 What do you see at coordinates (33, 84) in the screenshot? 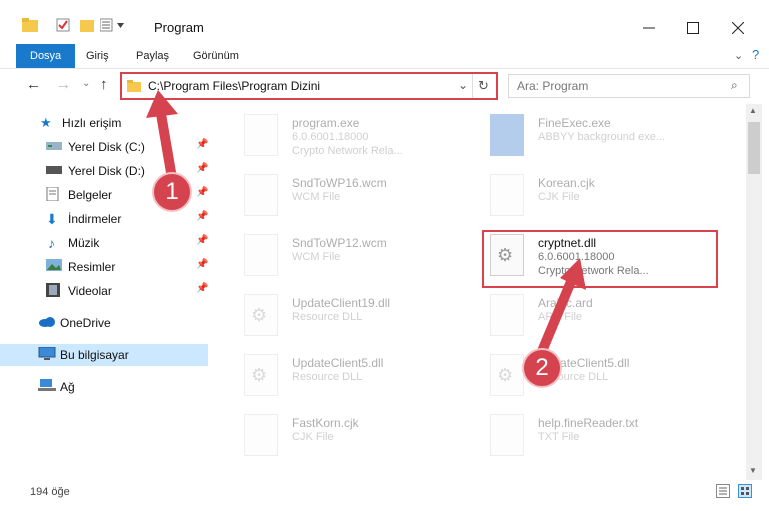
I see `back-arrow-icon: ←` at bounding box center [33, 84].